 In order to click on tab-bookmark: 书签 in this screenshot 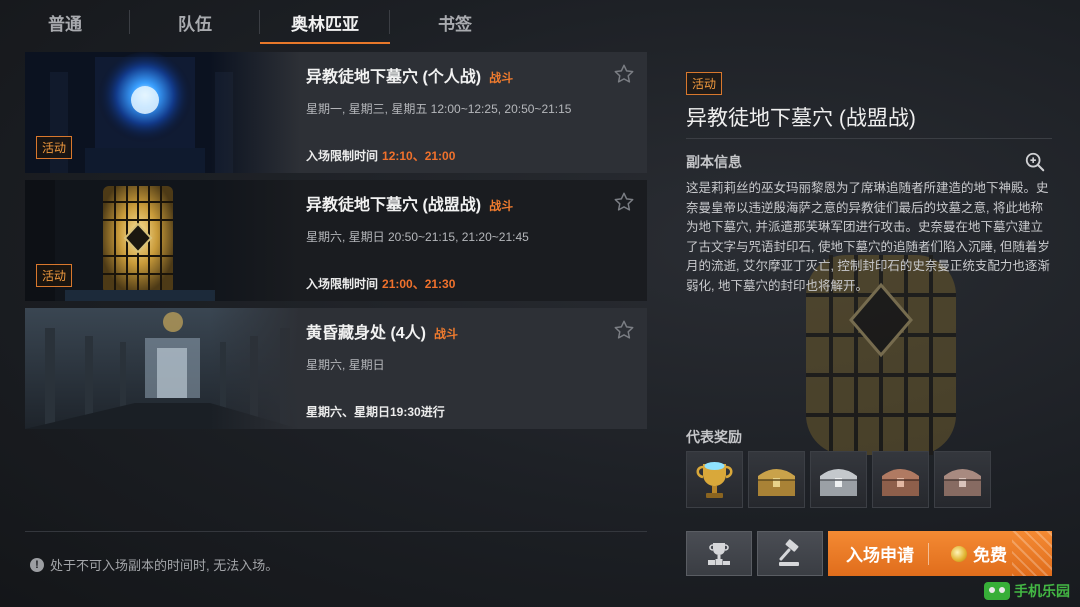, I will do `click(455, 22)`.